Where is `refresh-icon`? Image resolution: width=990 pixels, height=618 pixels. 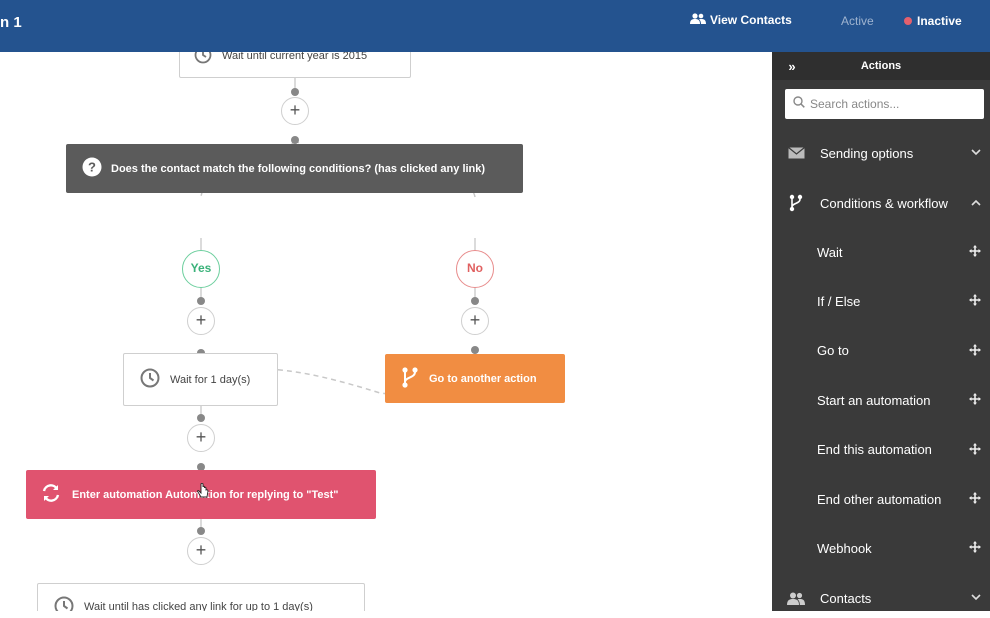
refresh-icon is located at coordinates (51, 494).